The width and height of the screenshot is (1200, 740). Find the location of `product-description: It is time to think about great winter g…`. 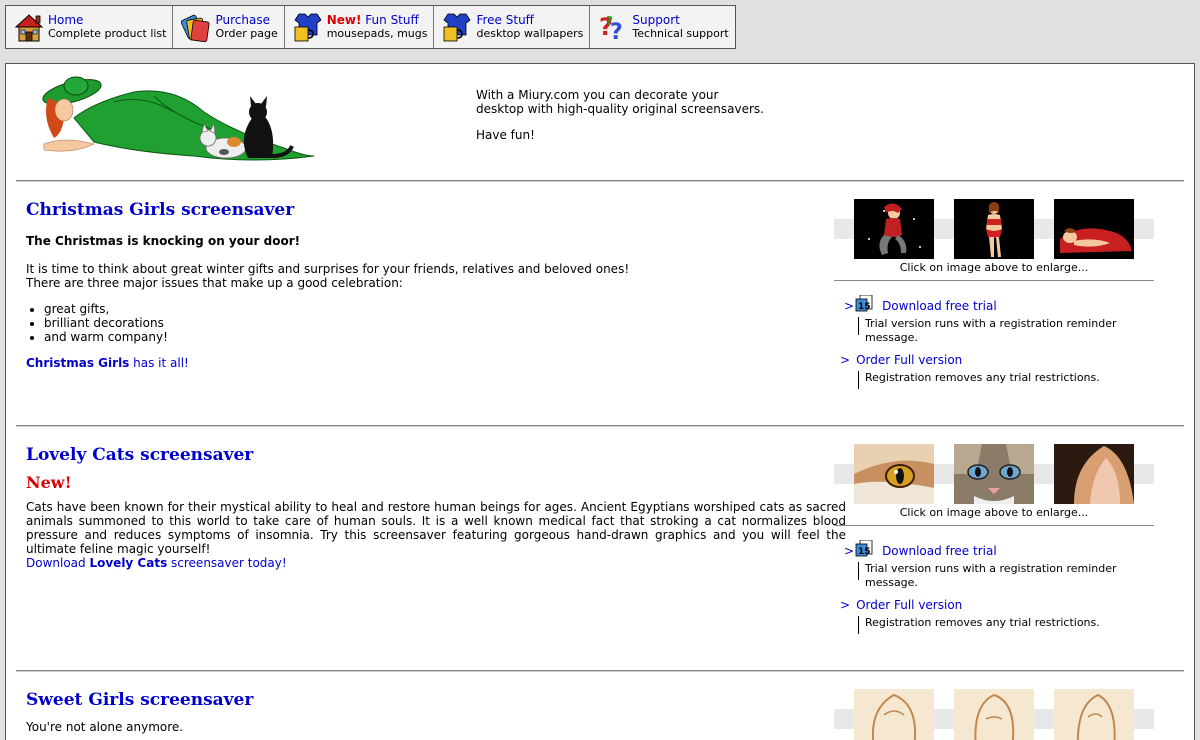

product-description: It is time to think about great winter g… is located at coordinates (436, 276).